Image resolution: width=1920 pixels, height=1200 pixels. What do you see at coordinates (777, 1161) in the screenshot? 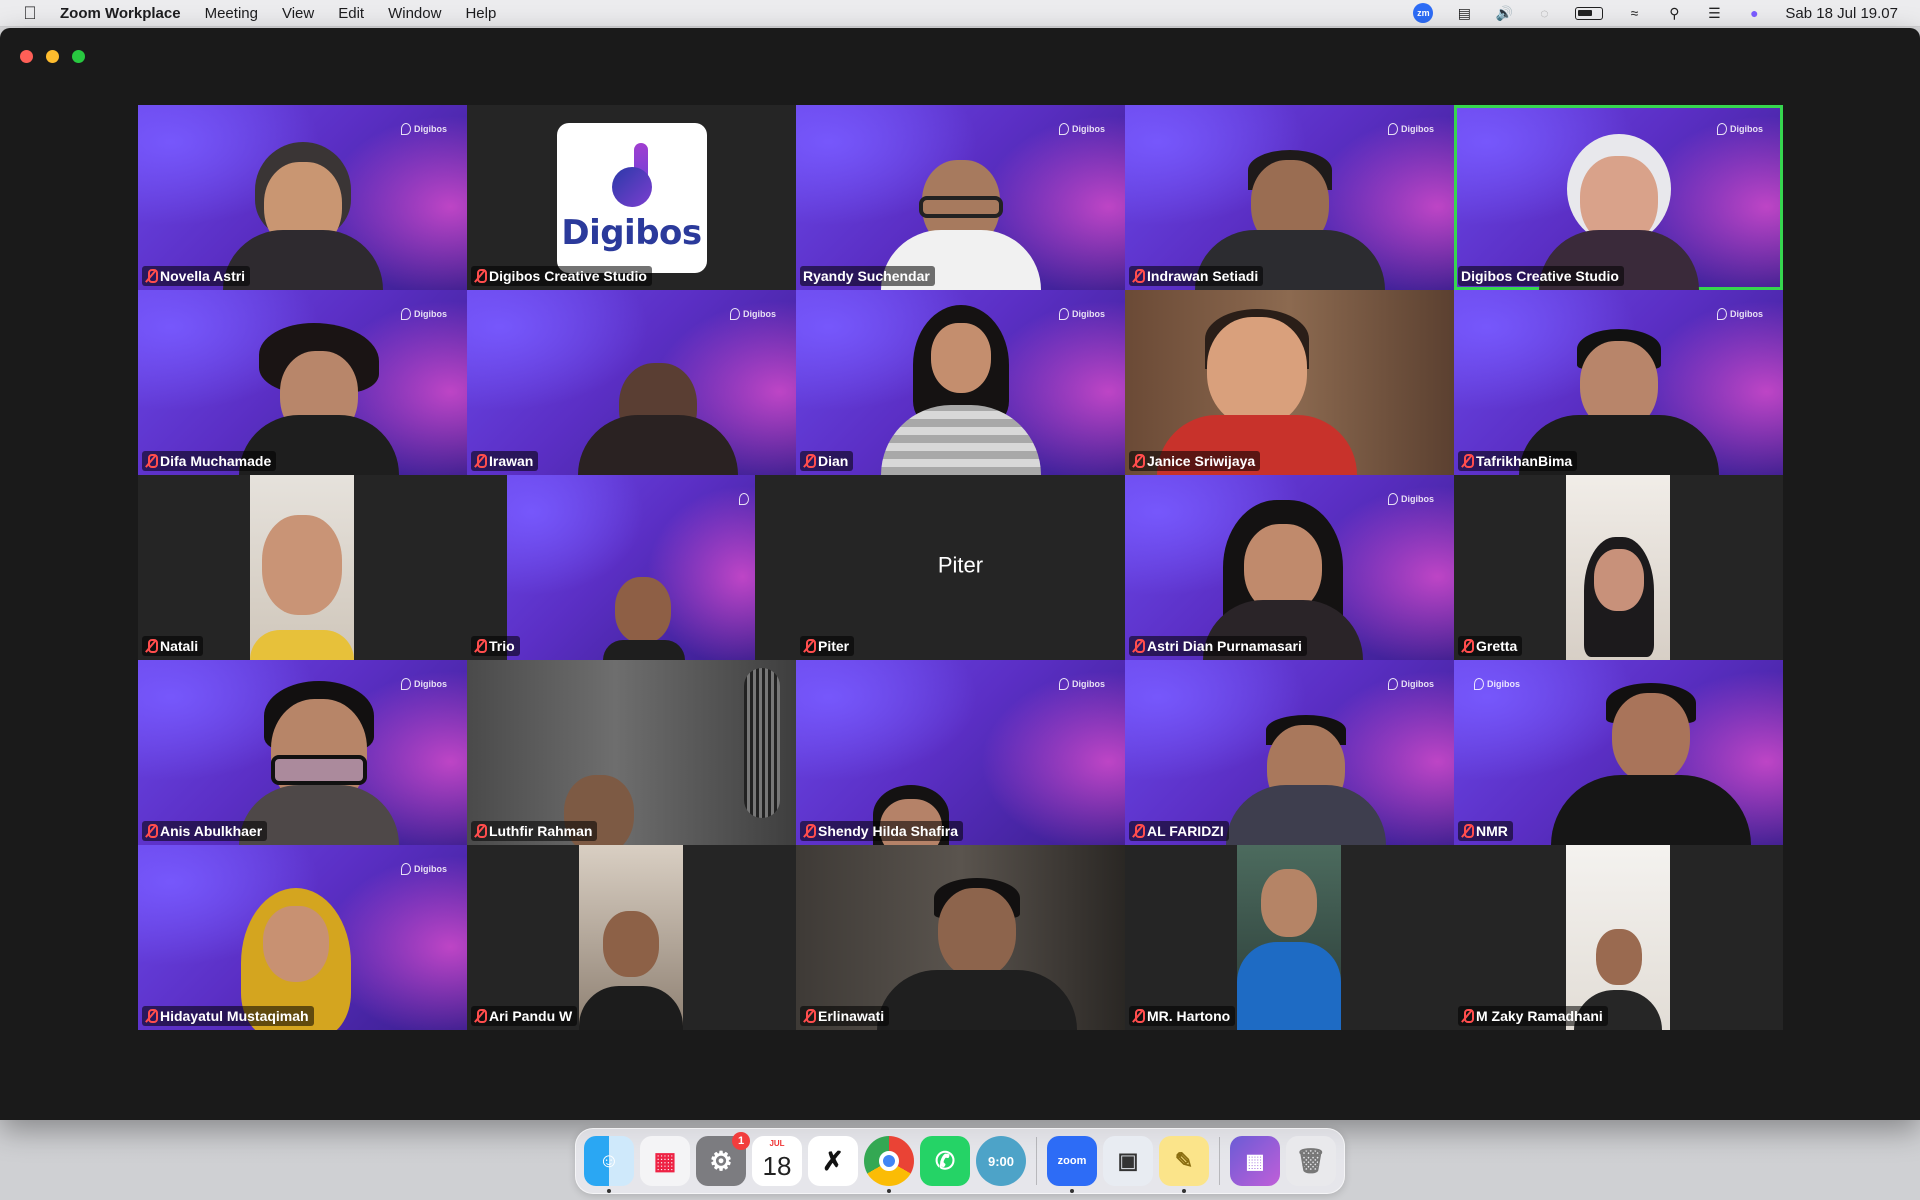
I see `calendar-icon: JUL 18` at bounding box center [777, 1161].